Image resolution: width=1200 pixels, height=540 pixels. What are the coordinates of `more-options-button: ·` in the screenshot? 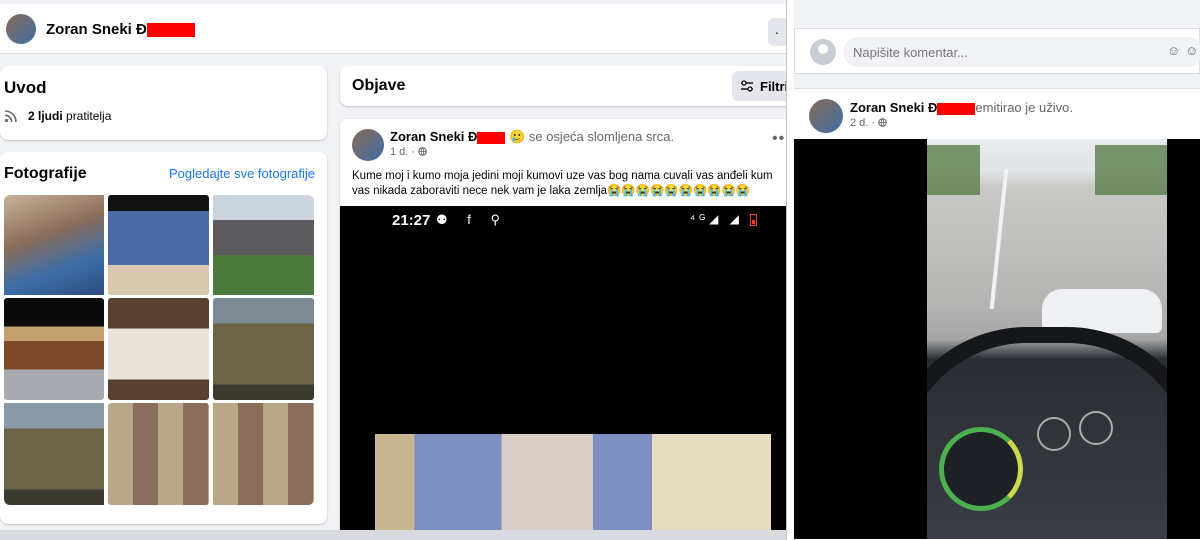 It's located at (777, 32).